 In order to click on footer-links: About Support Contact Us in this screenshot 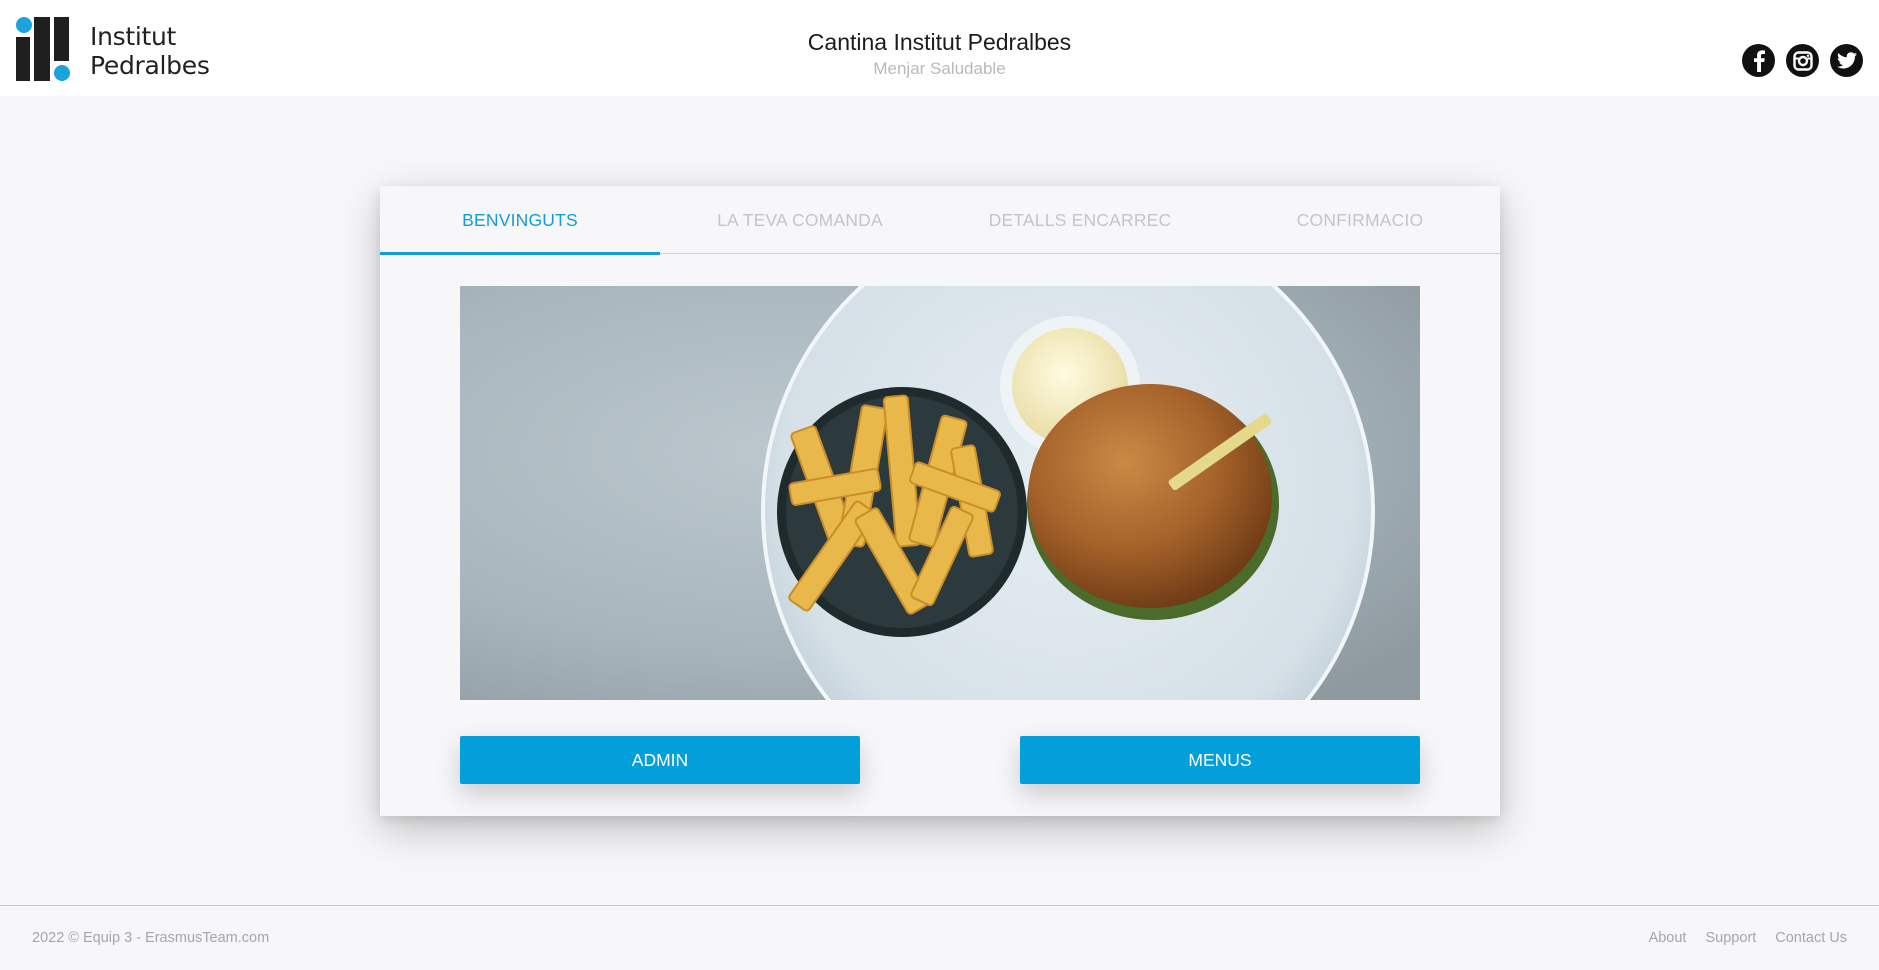, I will do `click(1748, 938)`.